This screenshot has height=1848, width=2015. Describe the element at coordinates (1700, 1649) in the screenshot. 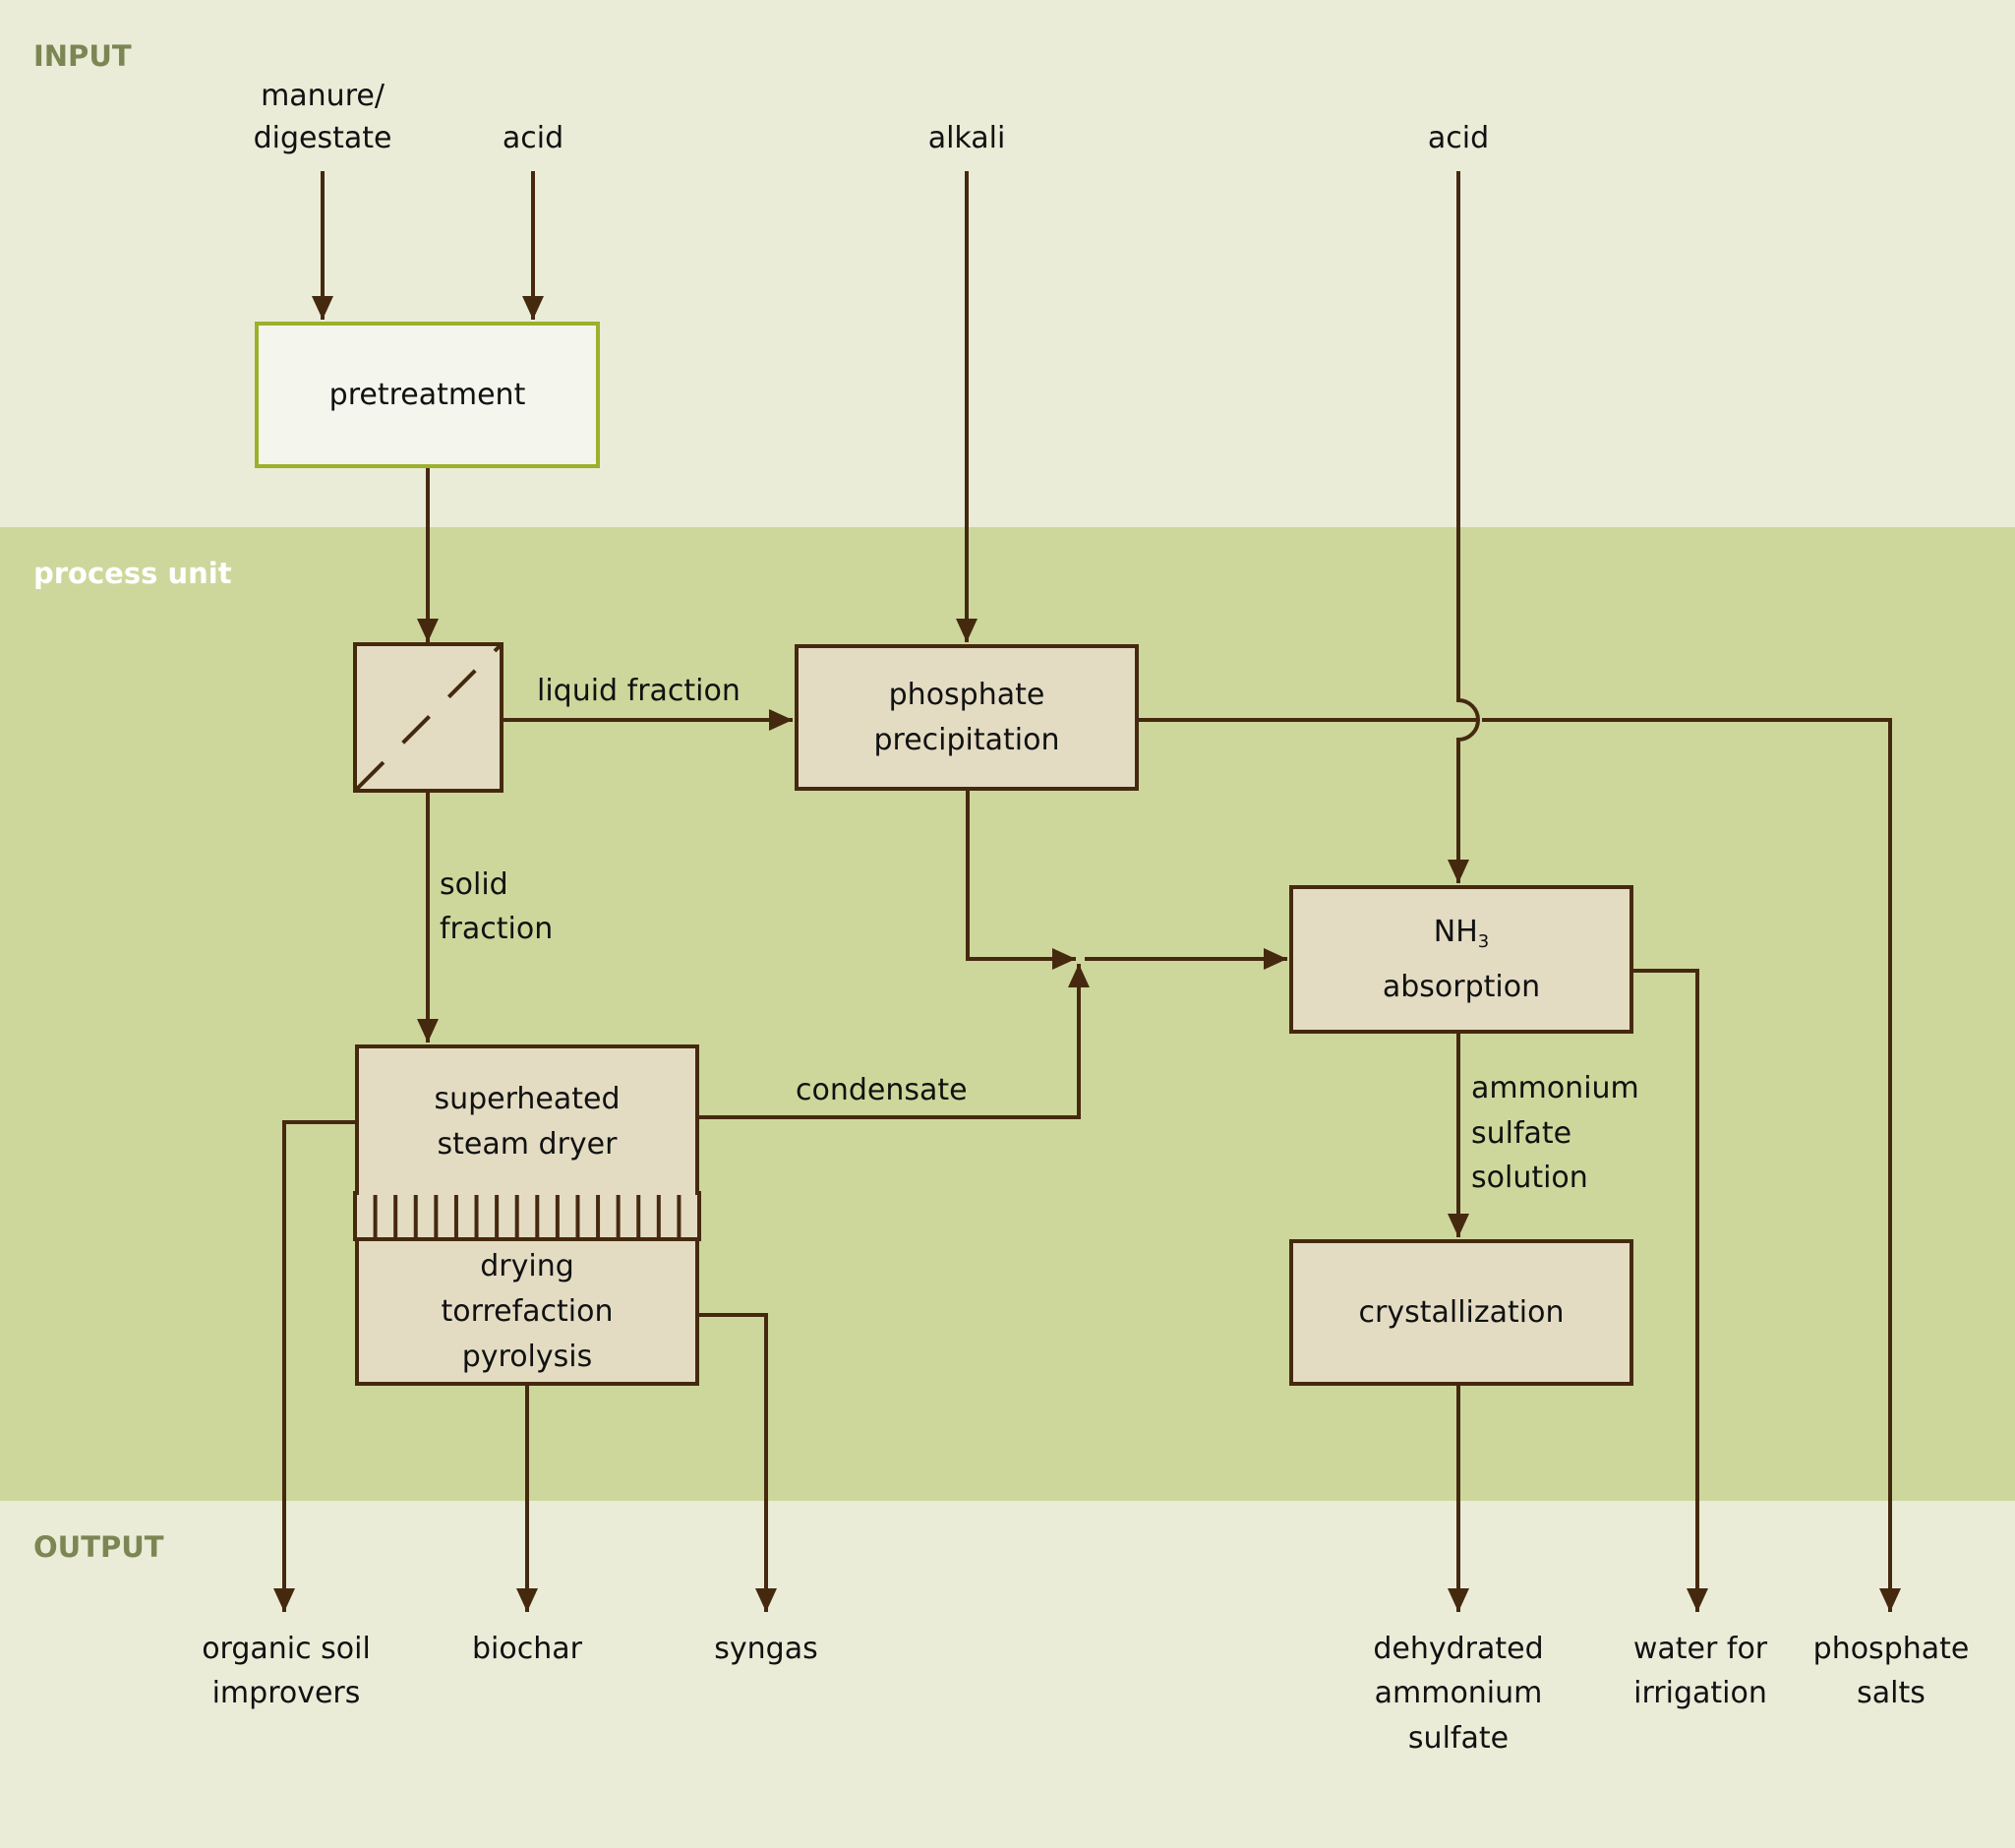

I see `output-water-line1: water for` at that location.